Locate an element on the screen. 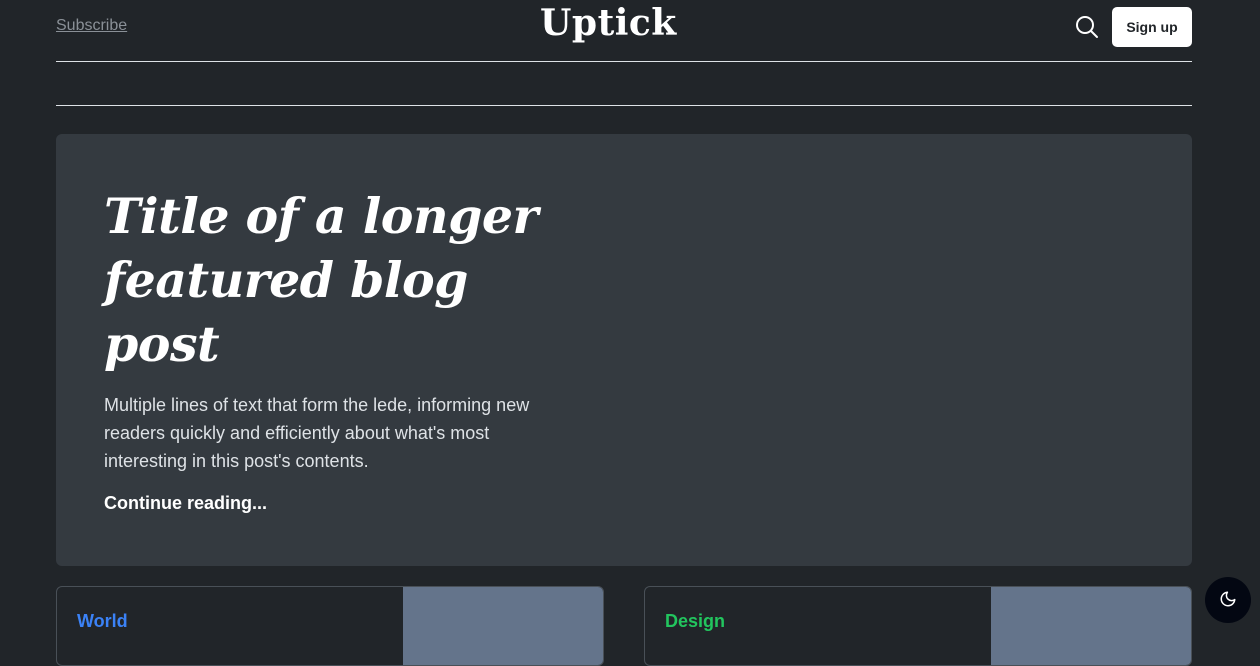  site-brand: Uptick is located at coordinates (608, 23).